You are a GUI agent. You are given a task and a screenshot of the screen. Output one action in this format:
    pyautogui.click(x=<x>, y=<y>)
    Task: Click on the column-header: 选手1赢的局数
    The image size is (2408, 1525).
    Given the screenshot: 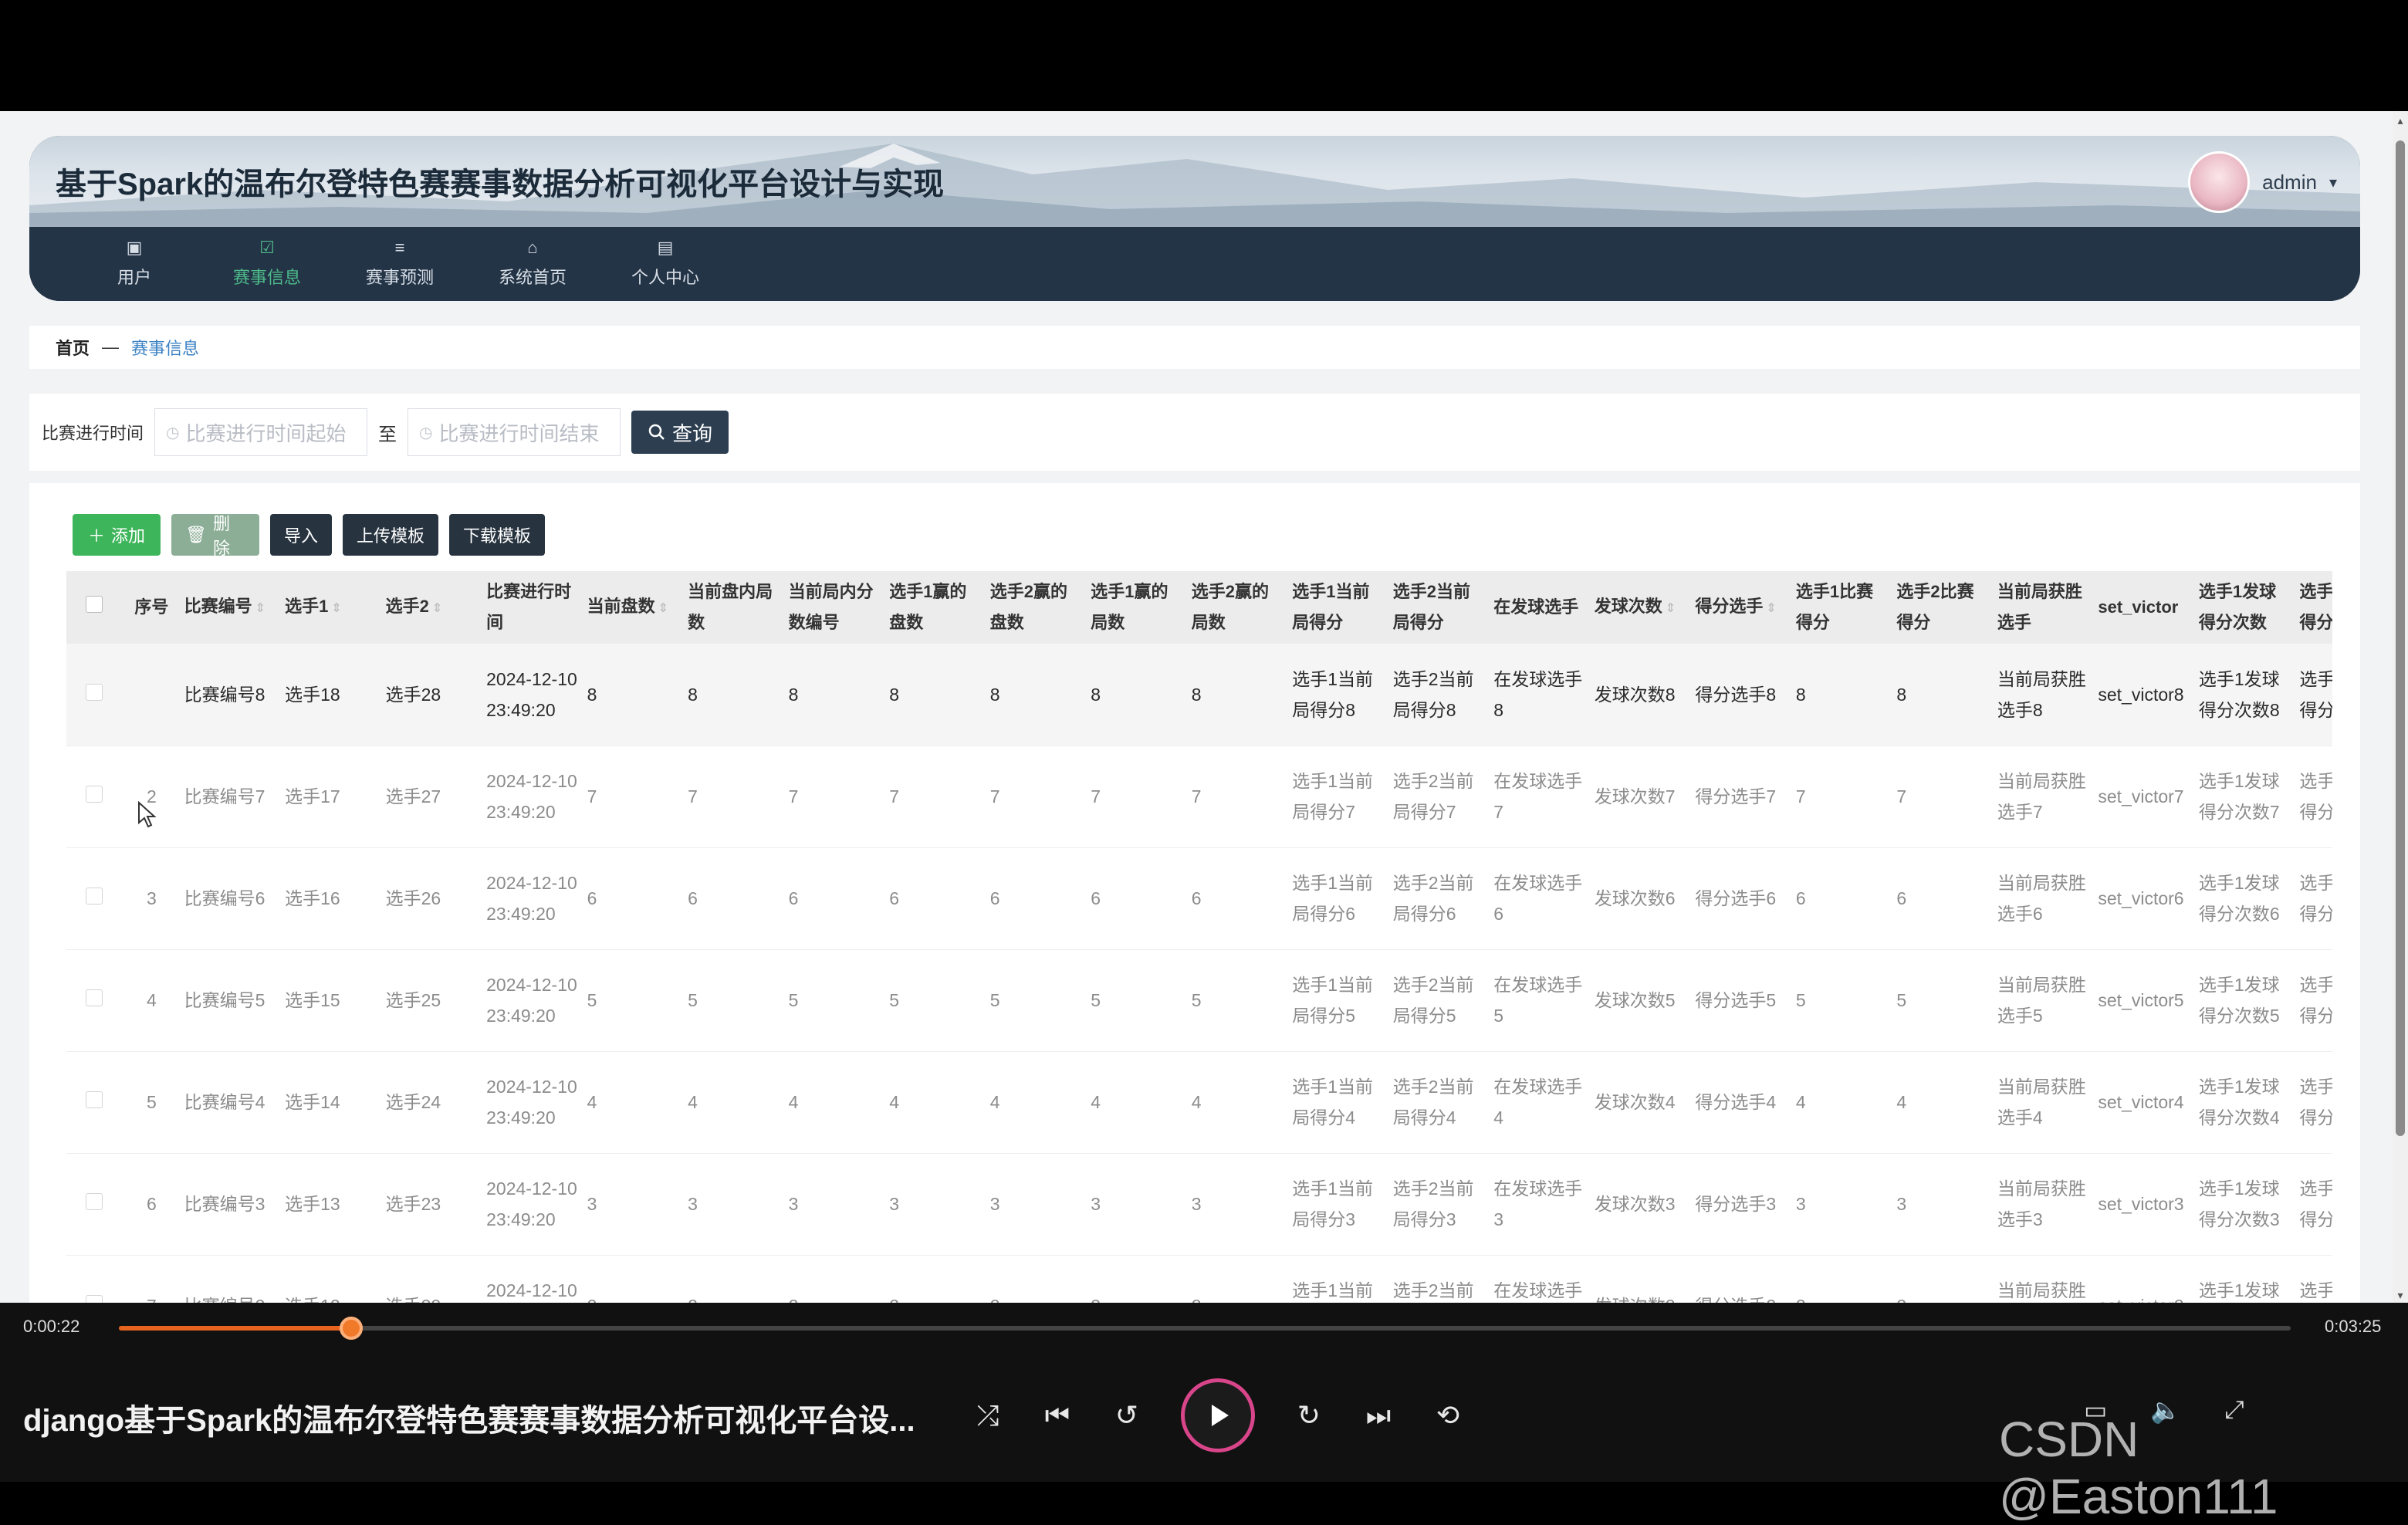 What is the action you would take?
    pyautogui.click(x=1138, y=607)
    